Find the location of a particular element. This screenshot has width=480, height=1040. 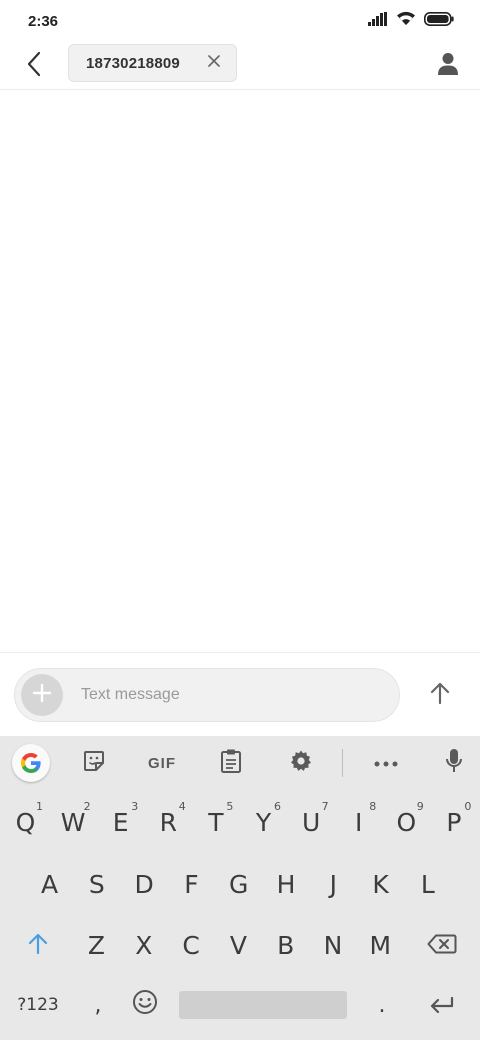

backspace-key is located at coordinates (442, 945).